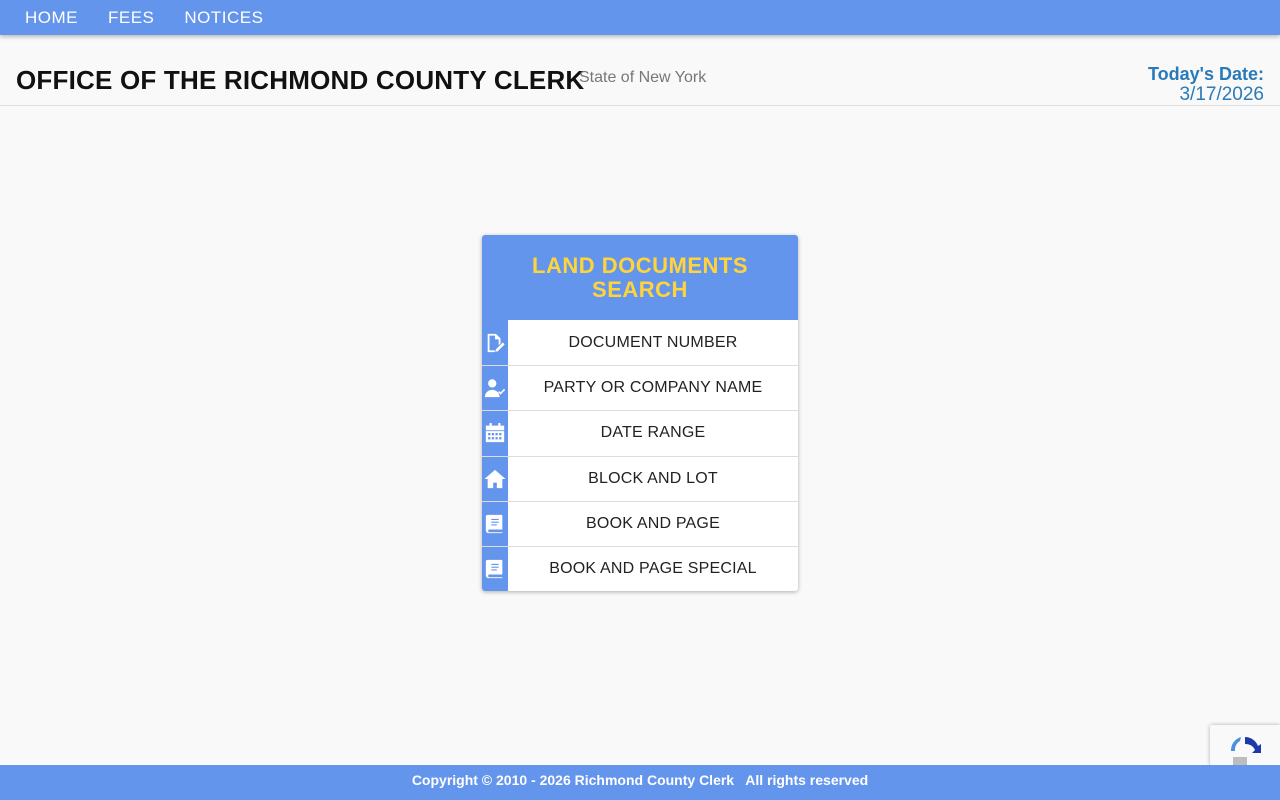 The image size is (1280, 800). I want to click on search-option-label: DOCUMENT NUMBER, so click(653, 342).